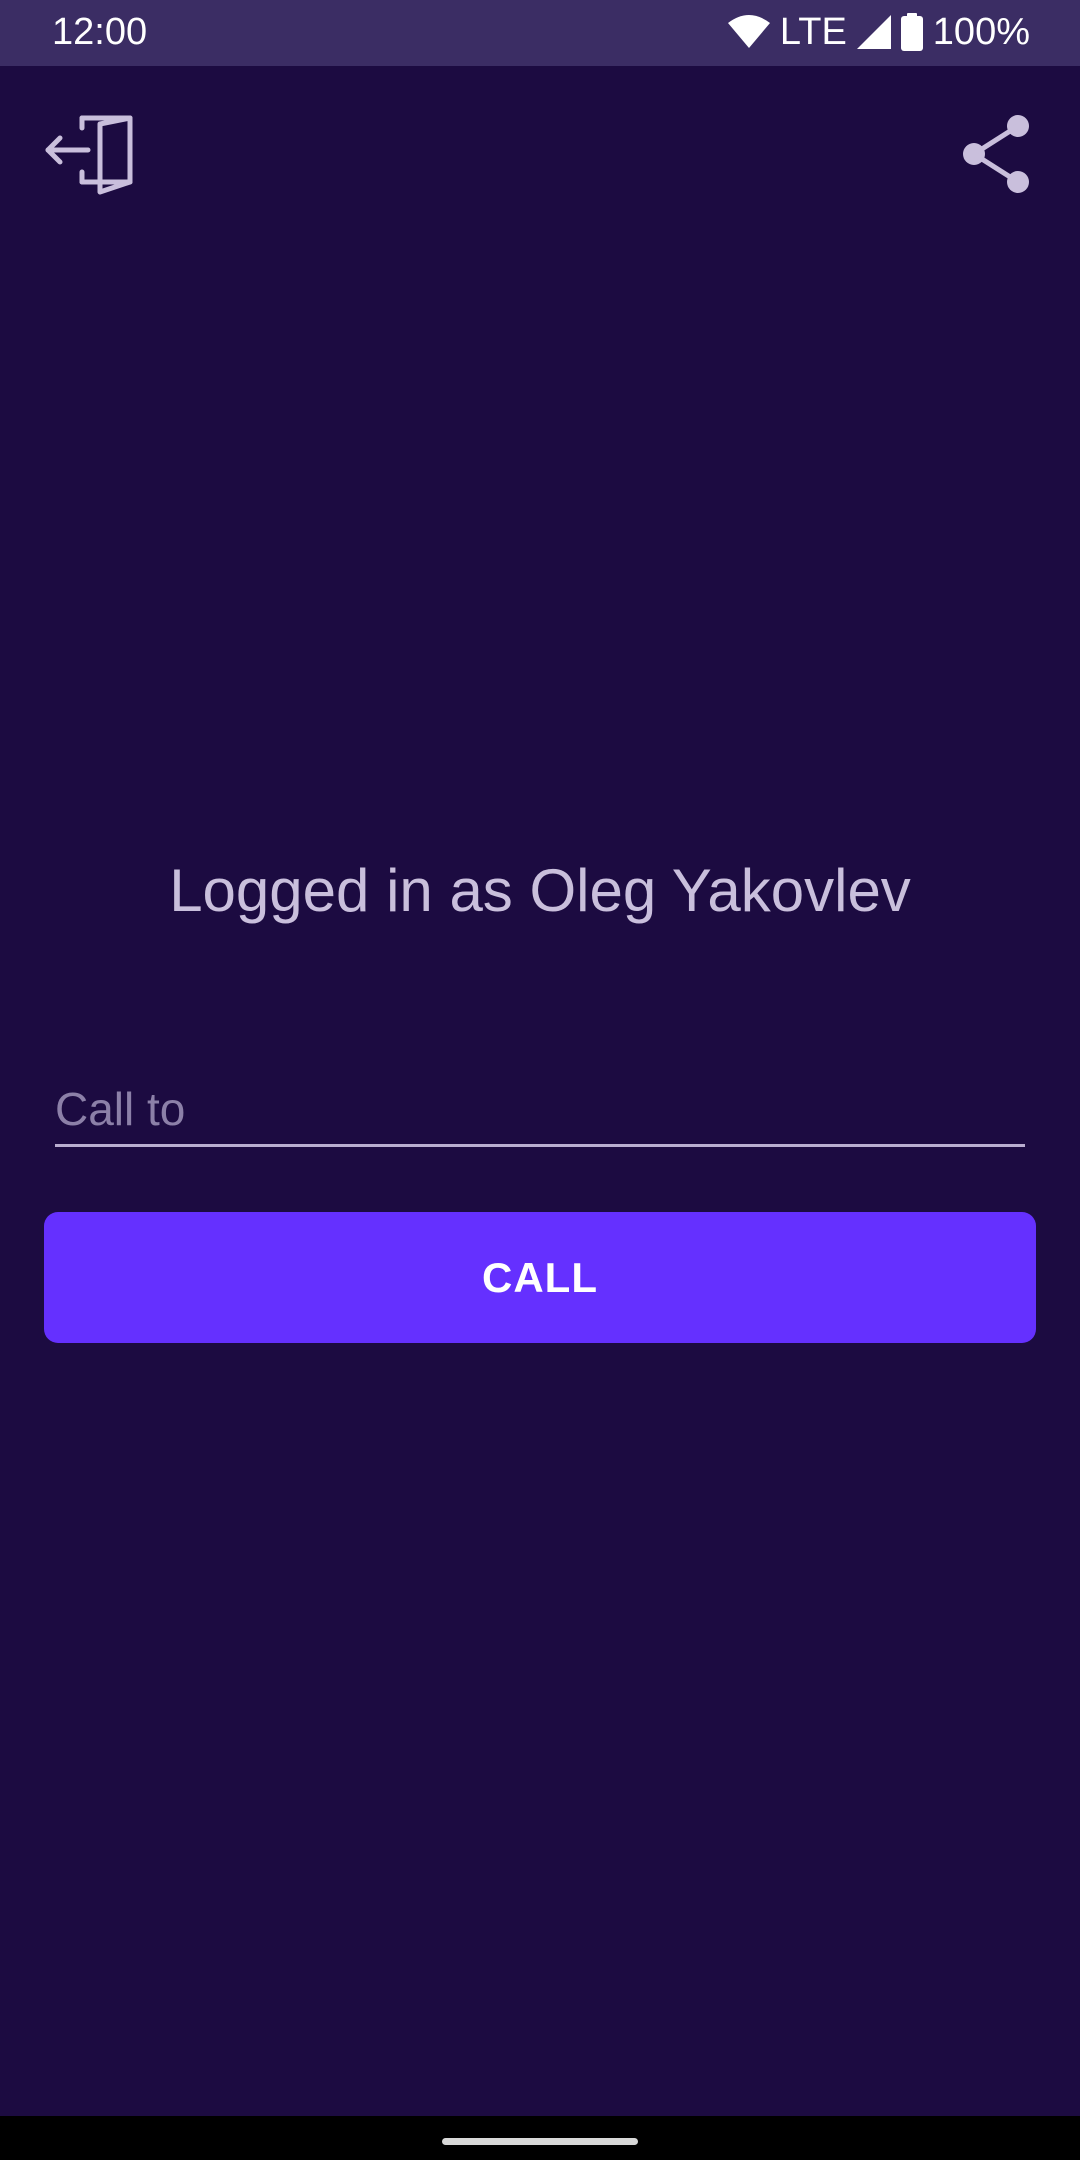 Image resolution: width=1080 pixels, height=2160 pixels. I want to click on network-type: LTE, so click(813, 32).